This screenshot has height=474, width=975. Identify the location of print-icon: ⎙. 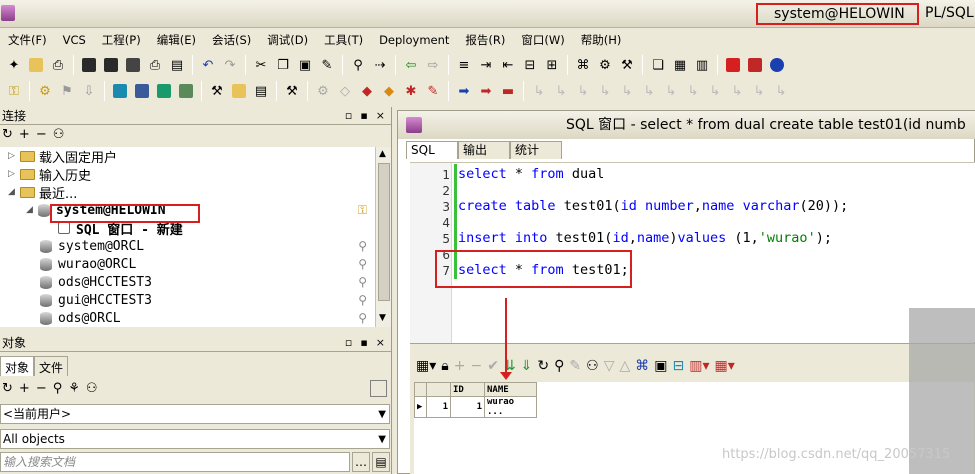
(58, 65).